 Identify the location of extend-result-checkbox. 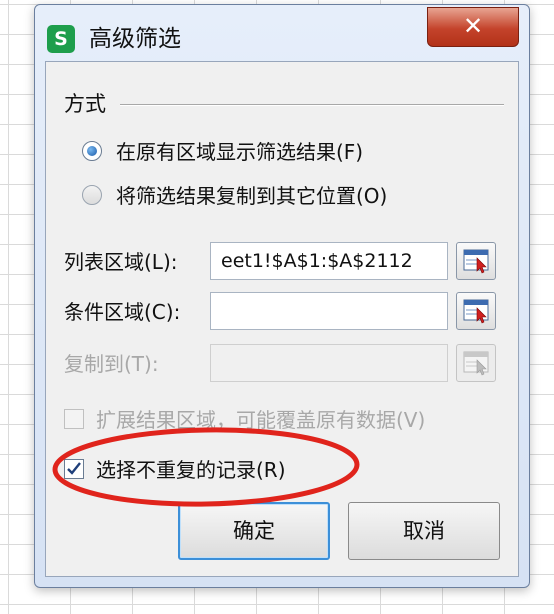
(74, 419).